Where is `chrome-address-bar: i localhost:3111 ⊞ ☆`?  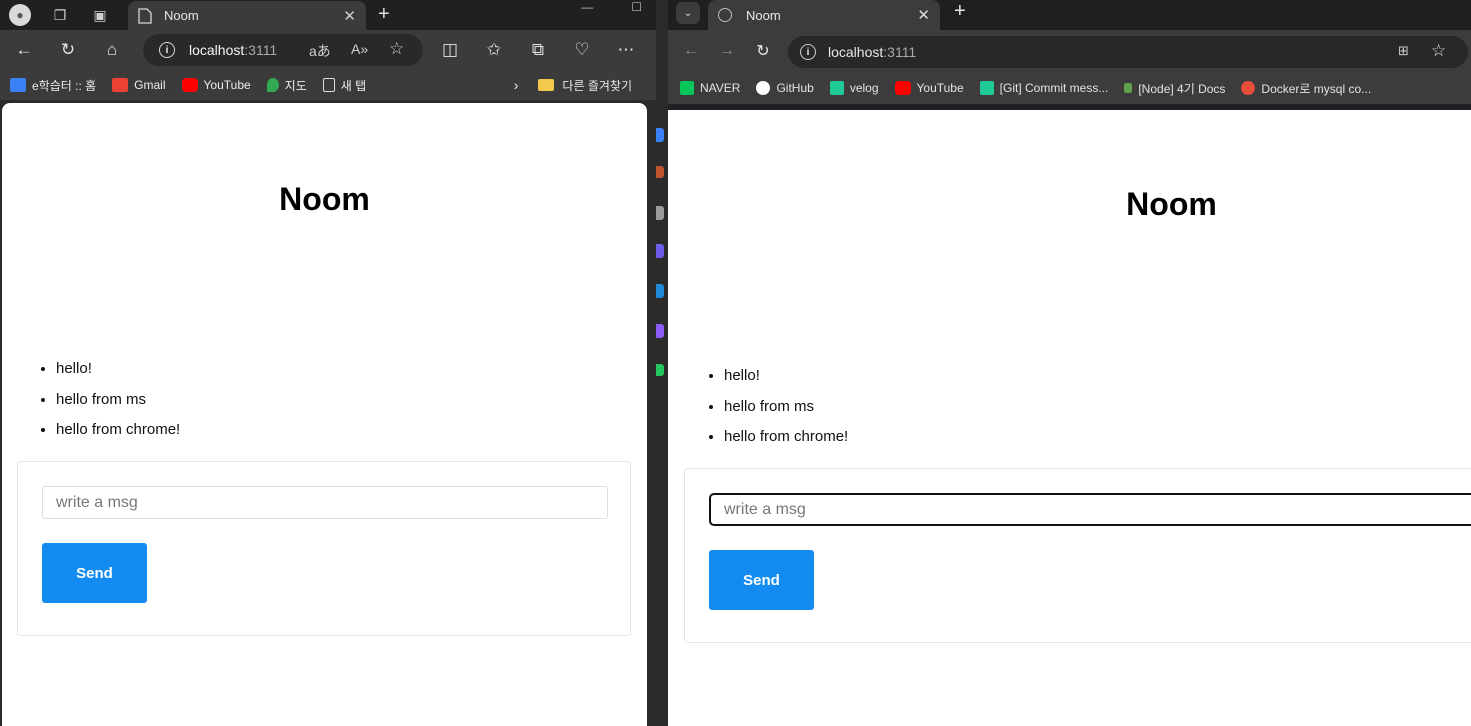 chrome-address-bar: i localhost:3111 ⊞ ☆ is located at coordinates (1128, 52).